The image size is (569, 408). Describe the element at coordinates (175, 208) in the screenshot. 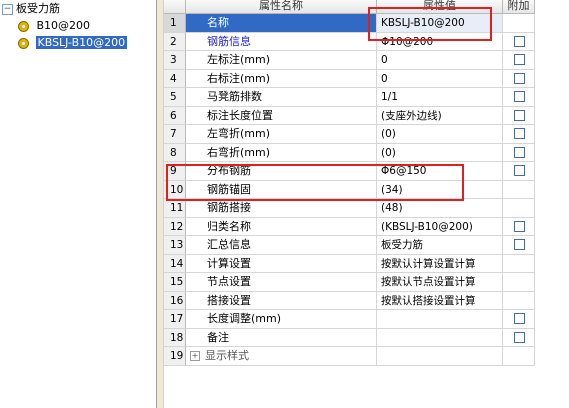

I see `row-number: 11` at that location.